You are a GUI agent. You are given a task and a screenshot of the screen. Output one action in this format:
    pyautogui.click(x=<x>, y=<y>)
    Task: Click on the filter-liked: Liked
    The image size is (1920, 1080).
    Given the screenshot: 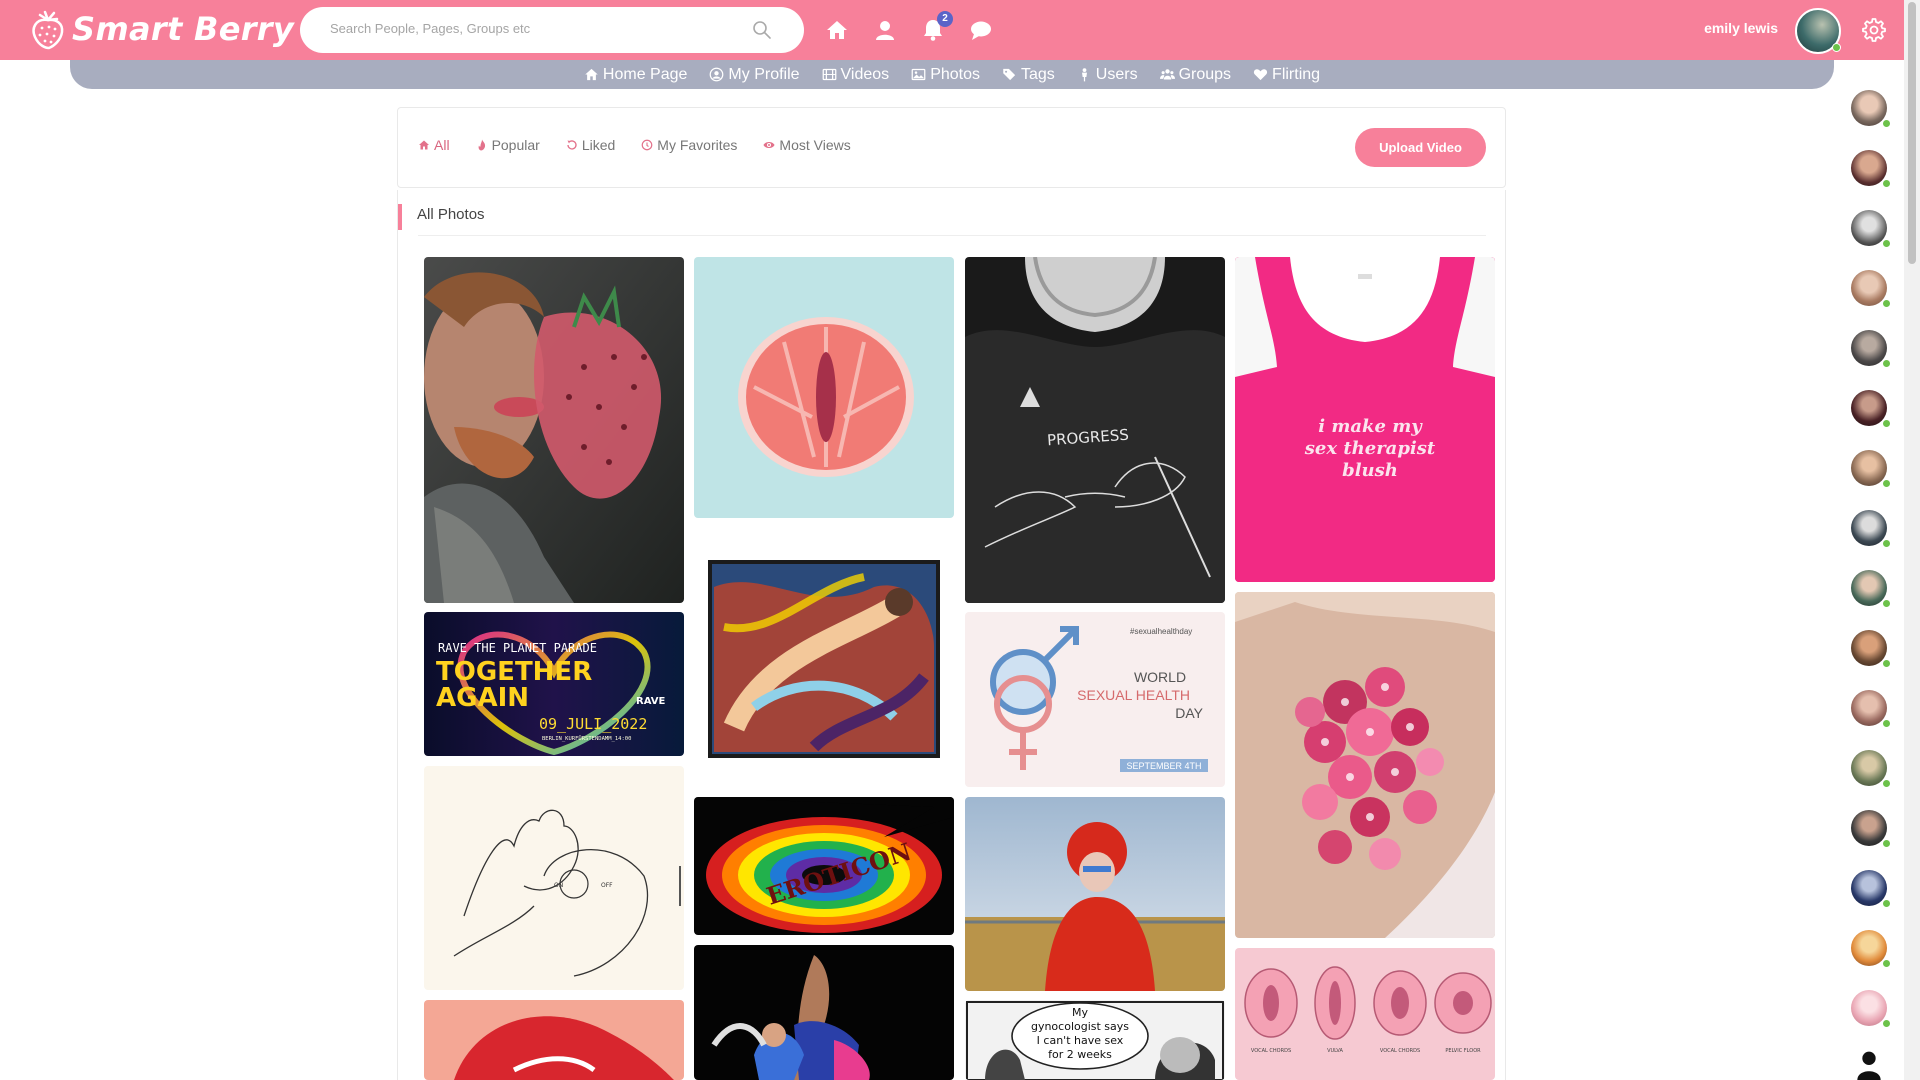 What is the action you would take?
    pyautogui.click(x=590, y=145)
    